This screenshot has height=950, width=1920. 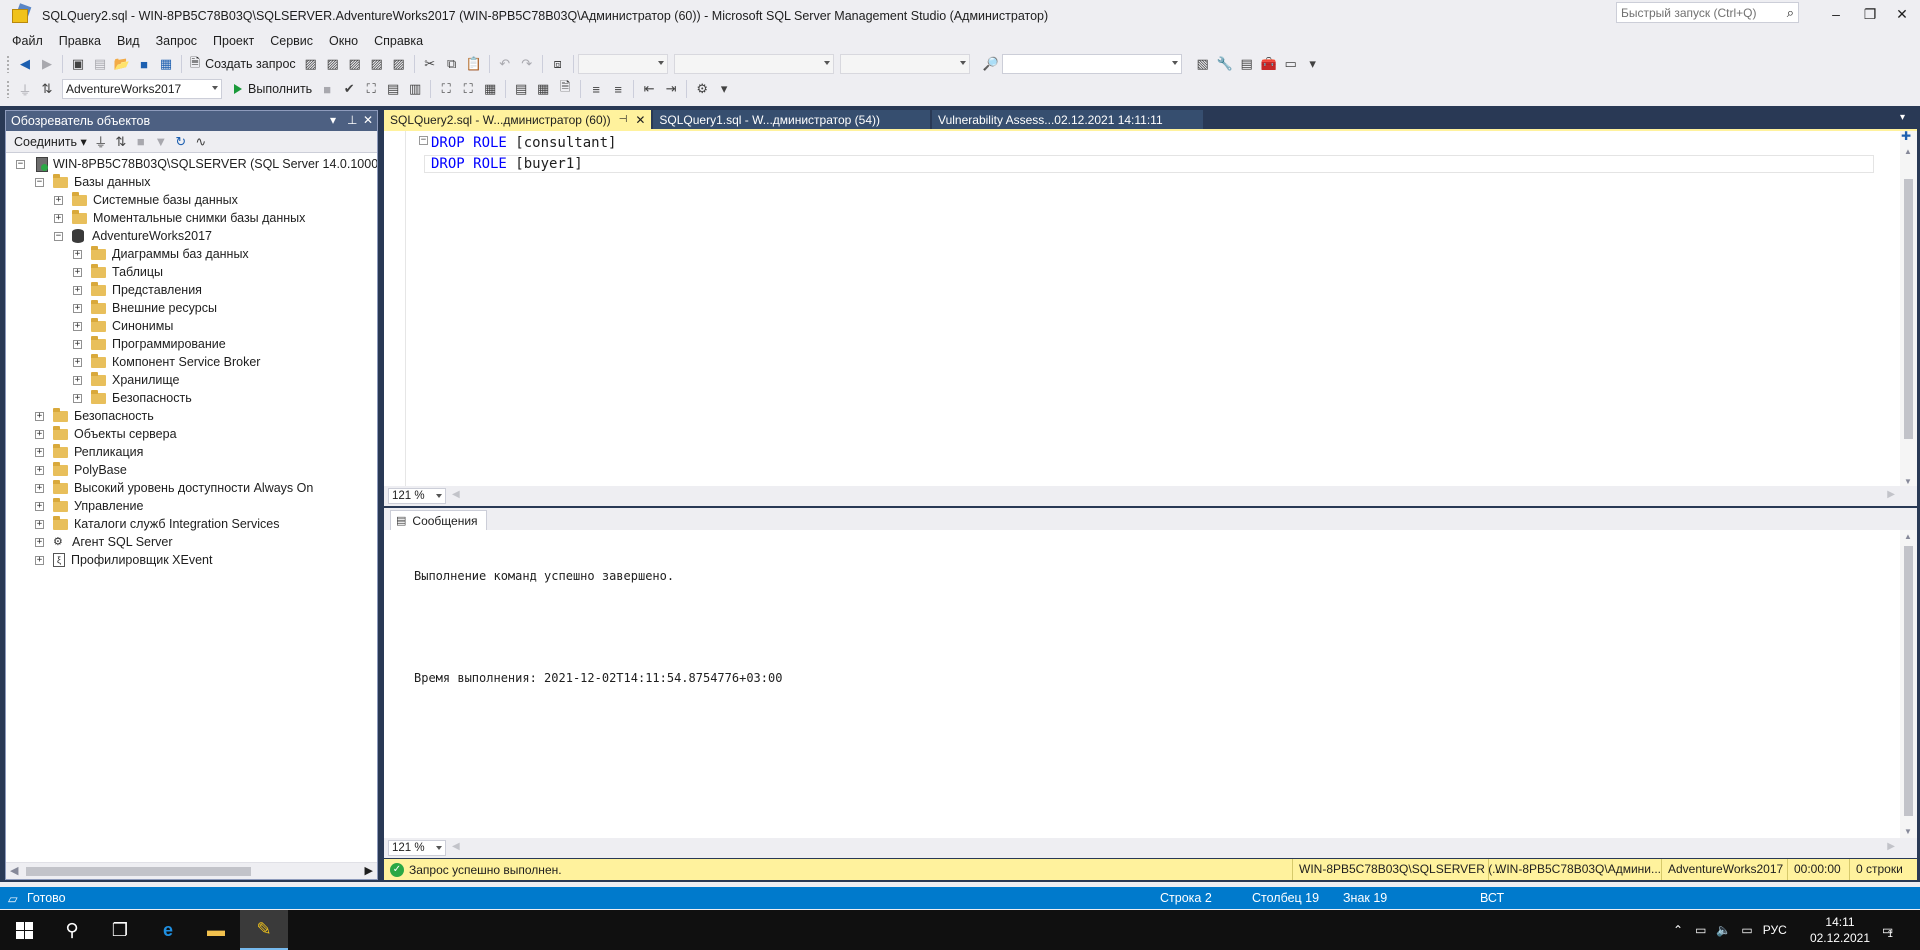 What do you see at coordinates (1902, 117) in the screenshot?
I see `tab-list-dropdown-icon: ▾` at bounding box center [1902, 117].